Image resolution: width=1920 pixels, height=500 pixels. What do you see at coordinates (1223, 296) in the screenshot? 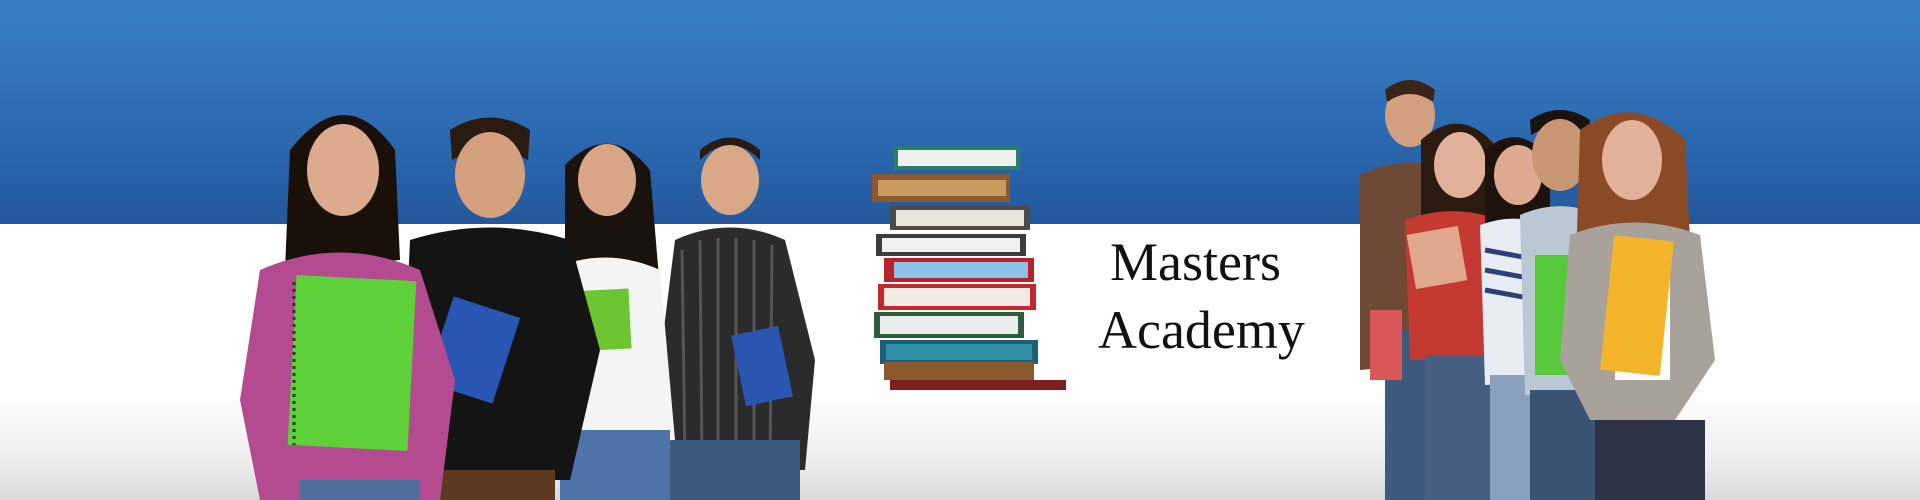
I see `brand-title: Masters Academy` at bounding box center [1223, 296].